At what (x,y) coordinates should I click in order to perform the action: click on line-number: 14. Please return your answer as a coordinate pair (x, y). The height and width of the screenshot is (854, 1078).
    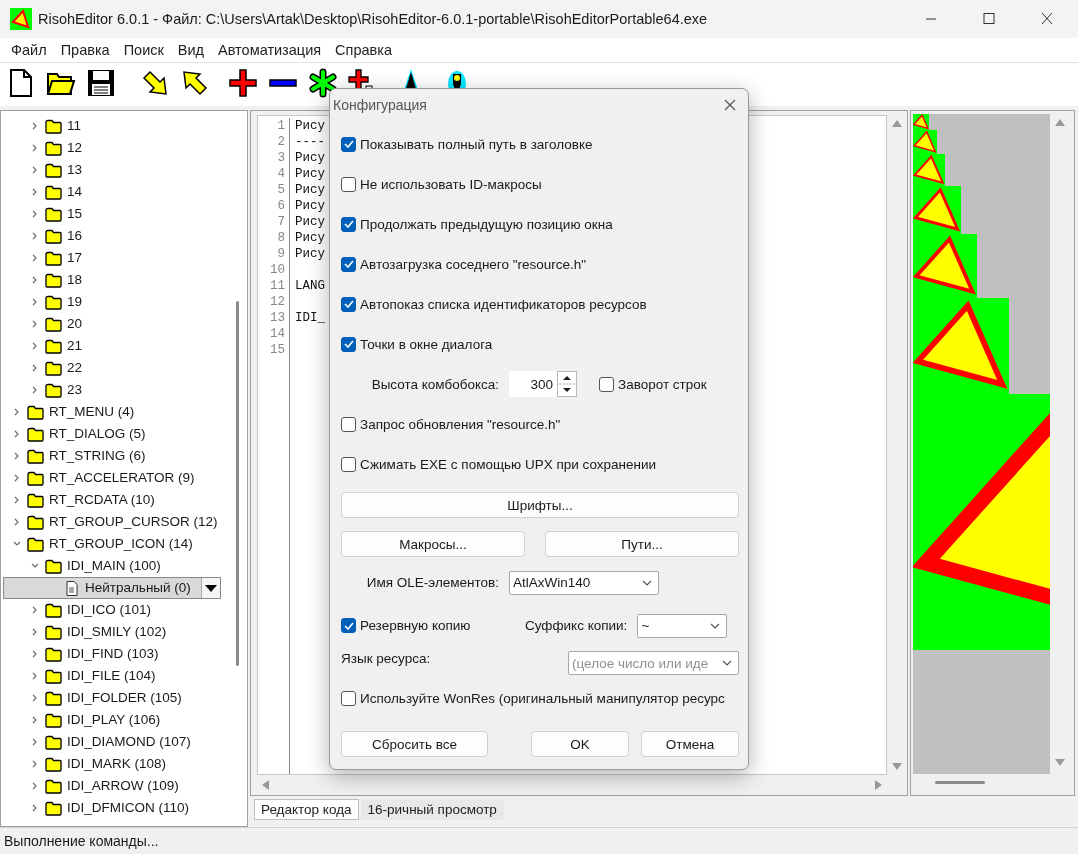
    Looking at the image, I should click on (277, 334).